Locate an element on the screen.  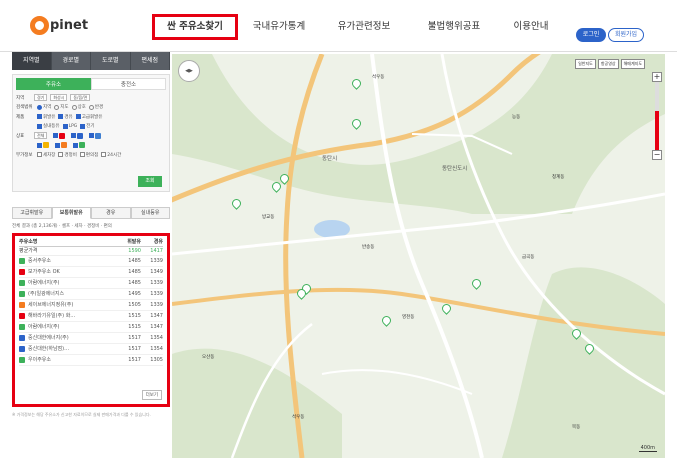
brand-all-button: 전체 is located at coordinates (41, 136).